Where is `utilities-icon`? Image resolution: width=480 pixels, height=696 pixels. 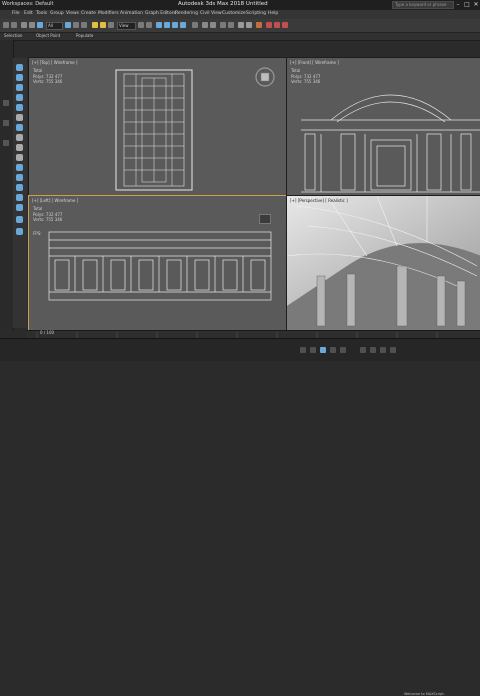
utilities-icon is located at coordinates (19, 127).